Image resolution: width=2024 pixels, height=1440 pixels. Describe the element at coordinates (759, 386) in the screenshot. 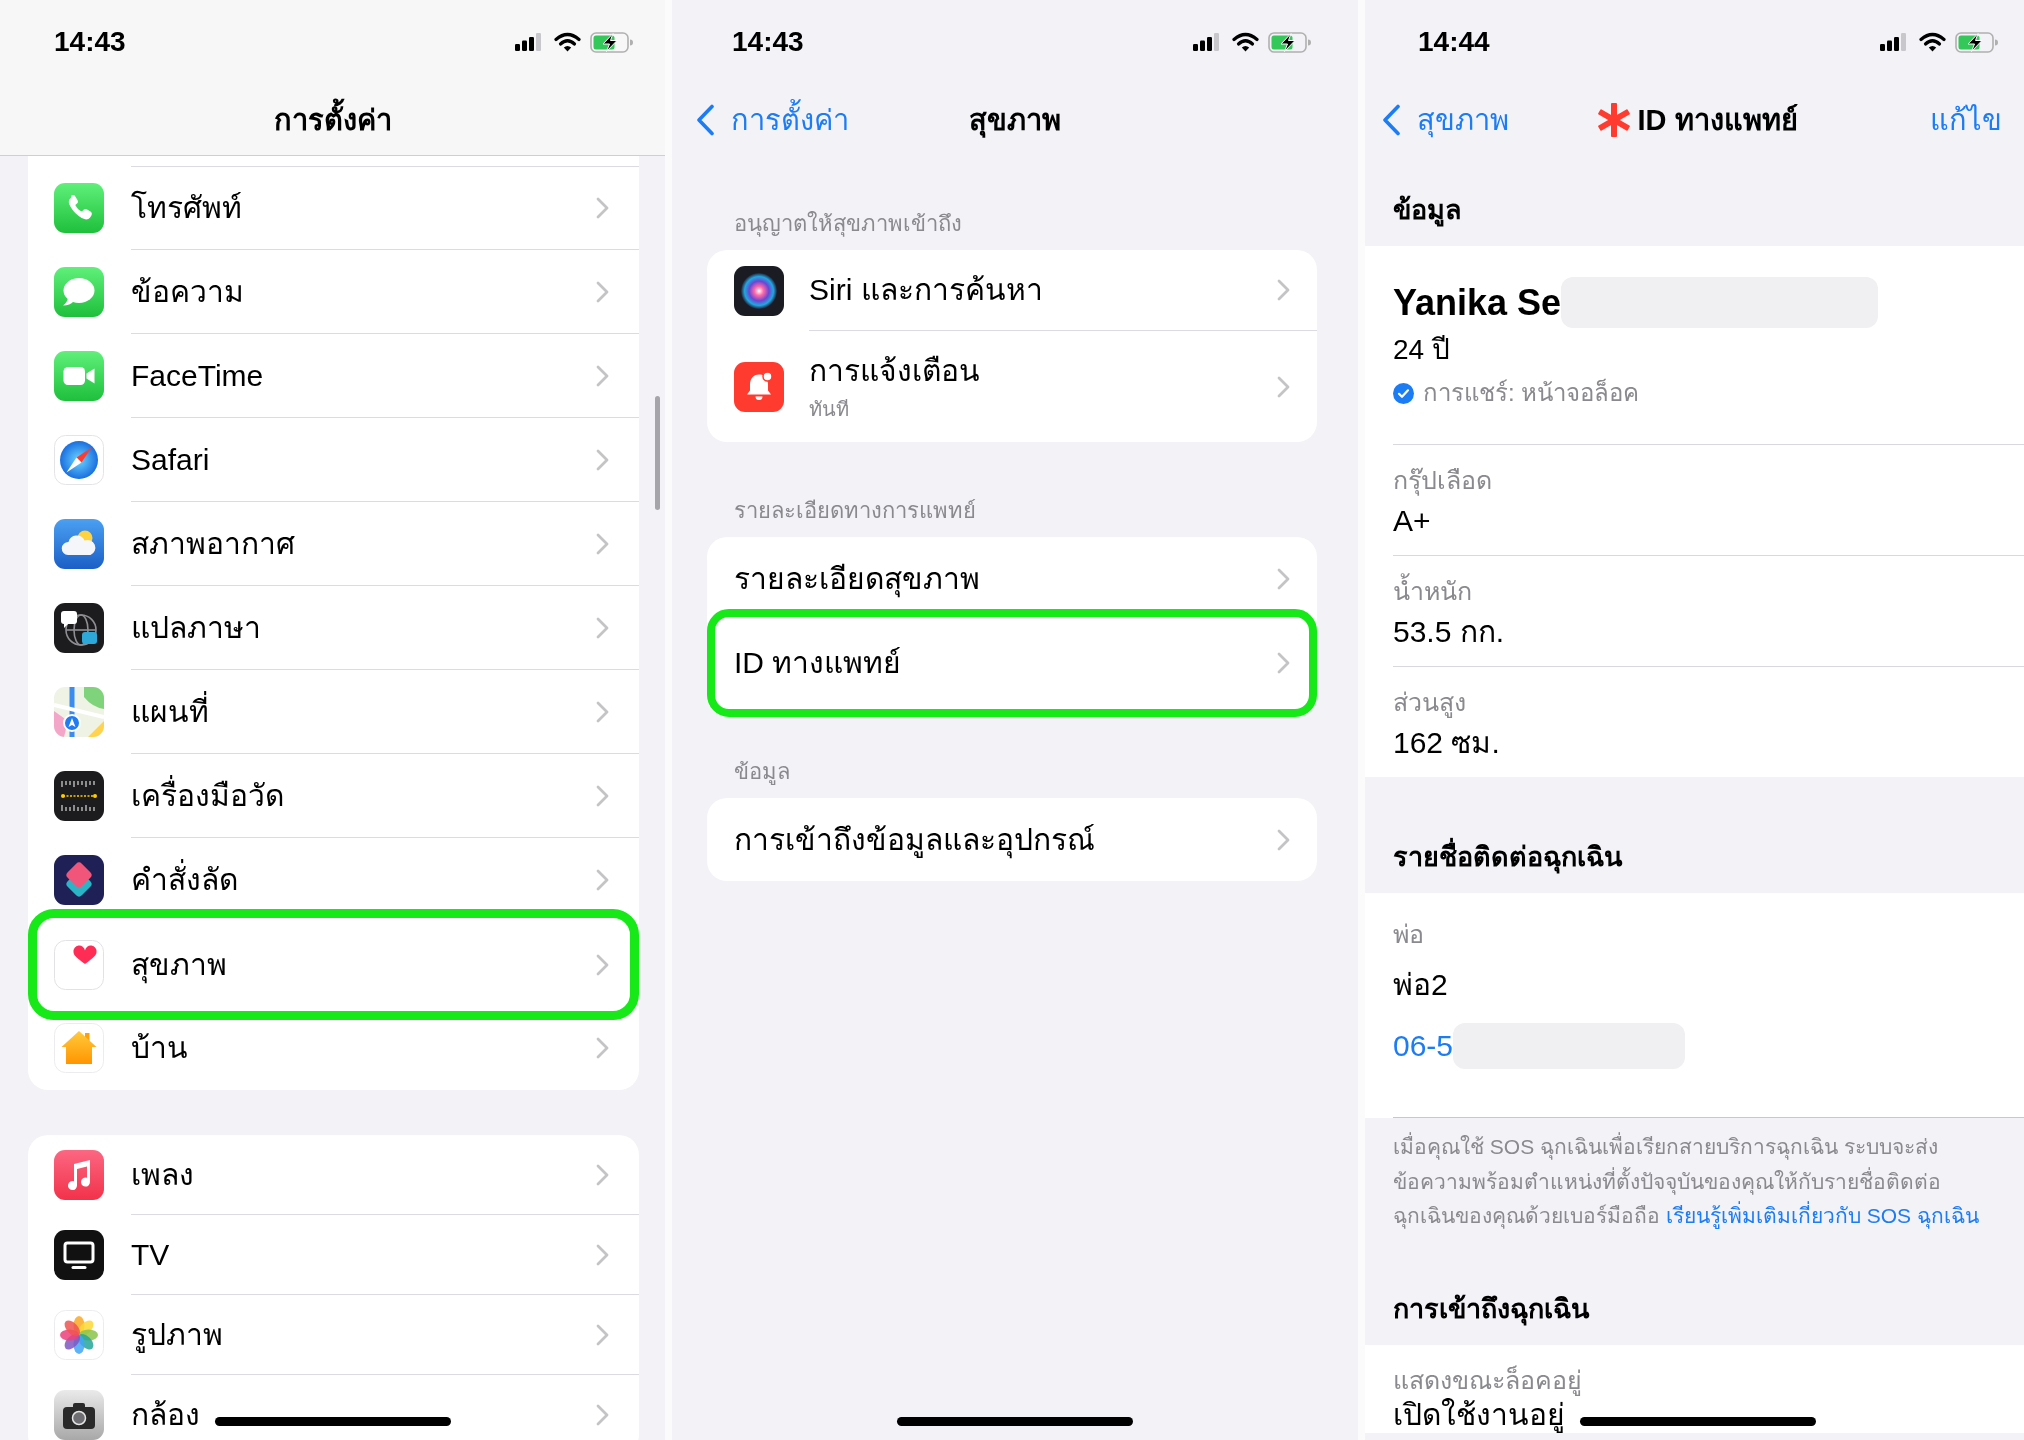

I see `bell-icon` at that location.